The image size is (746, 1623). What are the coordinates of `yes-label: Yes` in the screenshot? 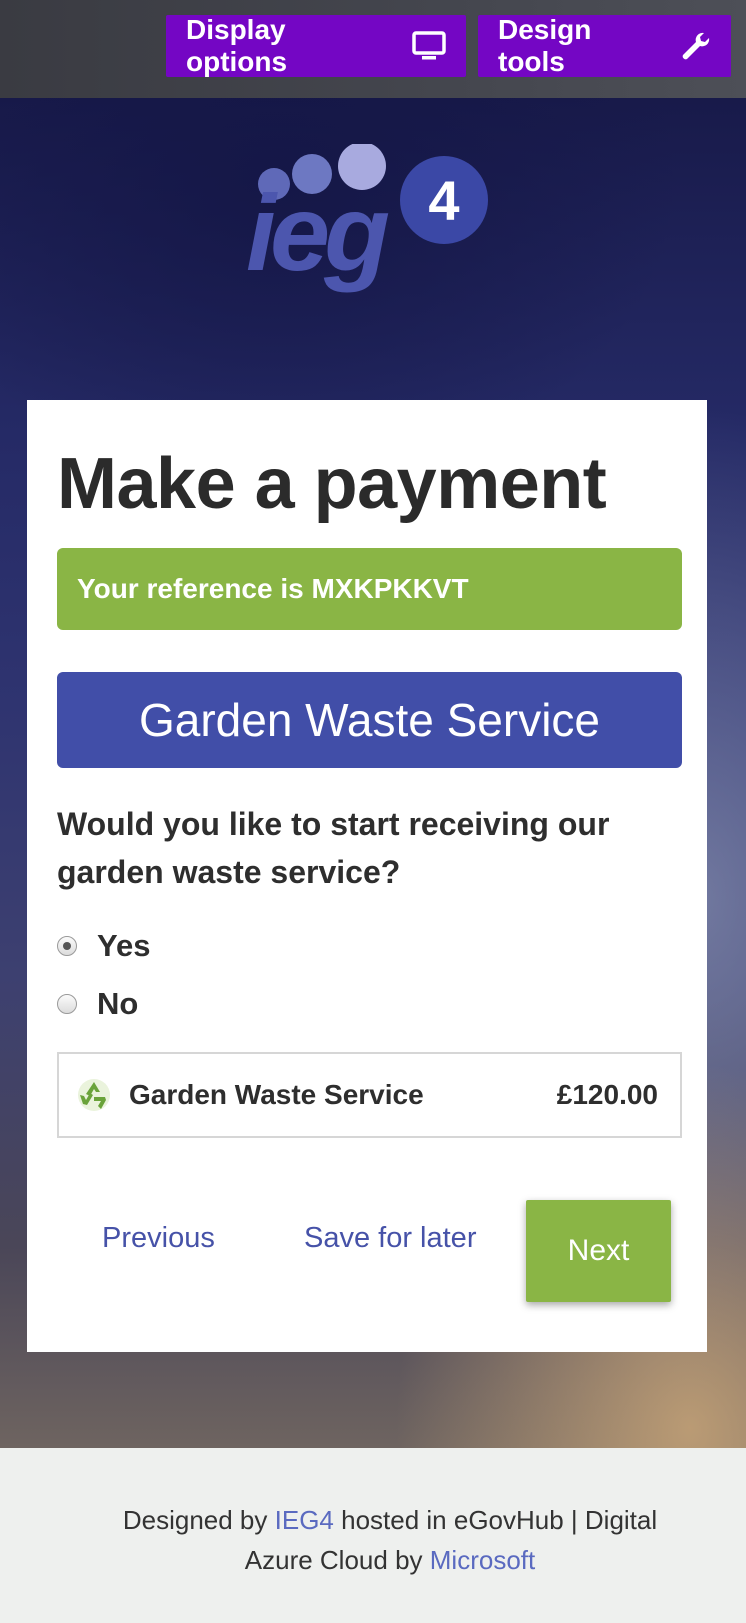 It's located at (124, 945).